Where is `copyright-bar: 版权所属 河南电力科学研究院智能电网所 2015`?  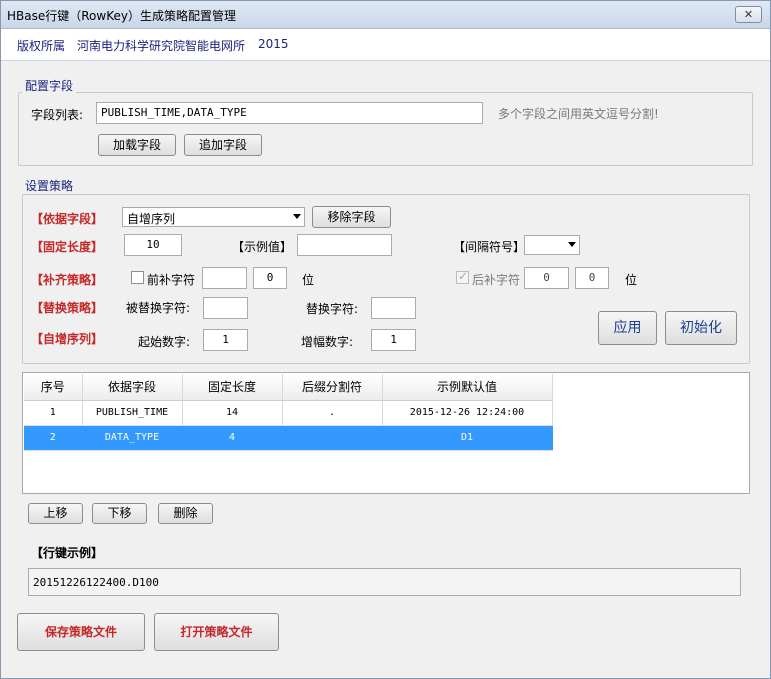
copyright-bar: 版权所属 河南电力科学研究院智能电网所 2015 is located at coordinates (385, 45).